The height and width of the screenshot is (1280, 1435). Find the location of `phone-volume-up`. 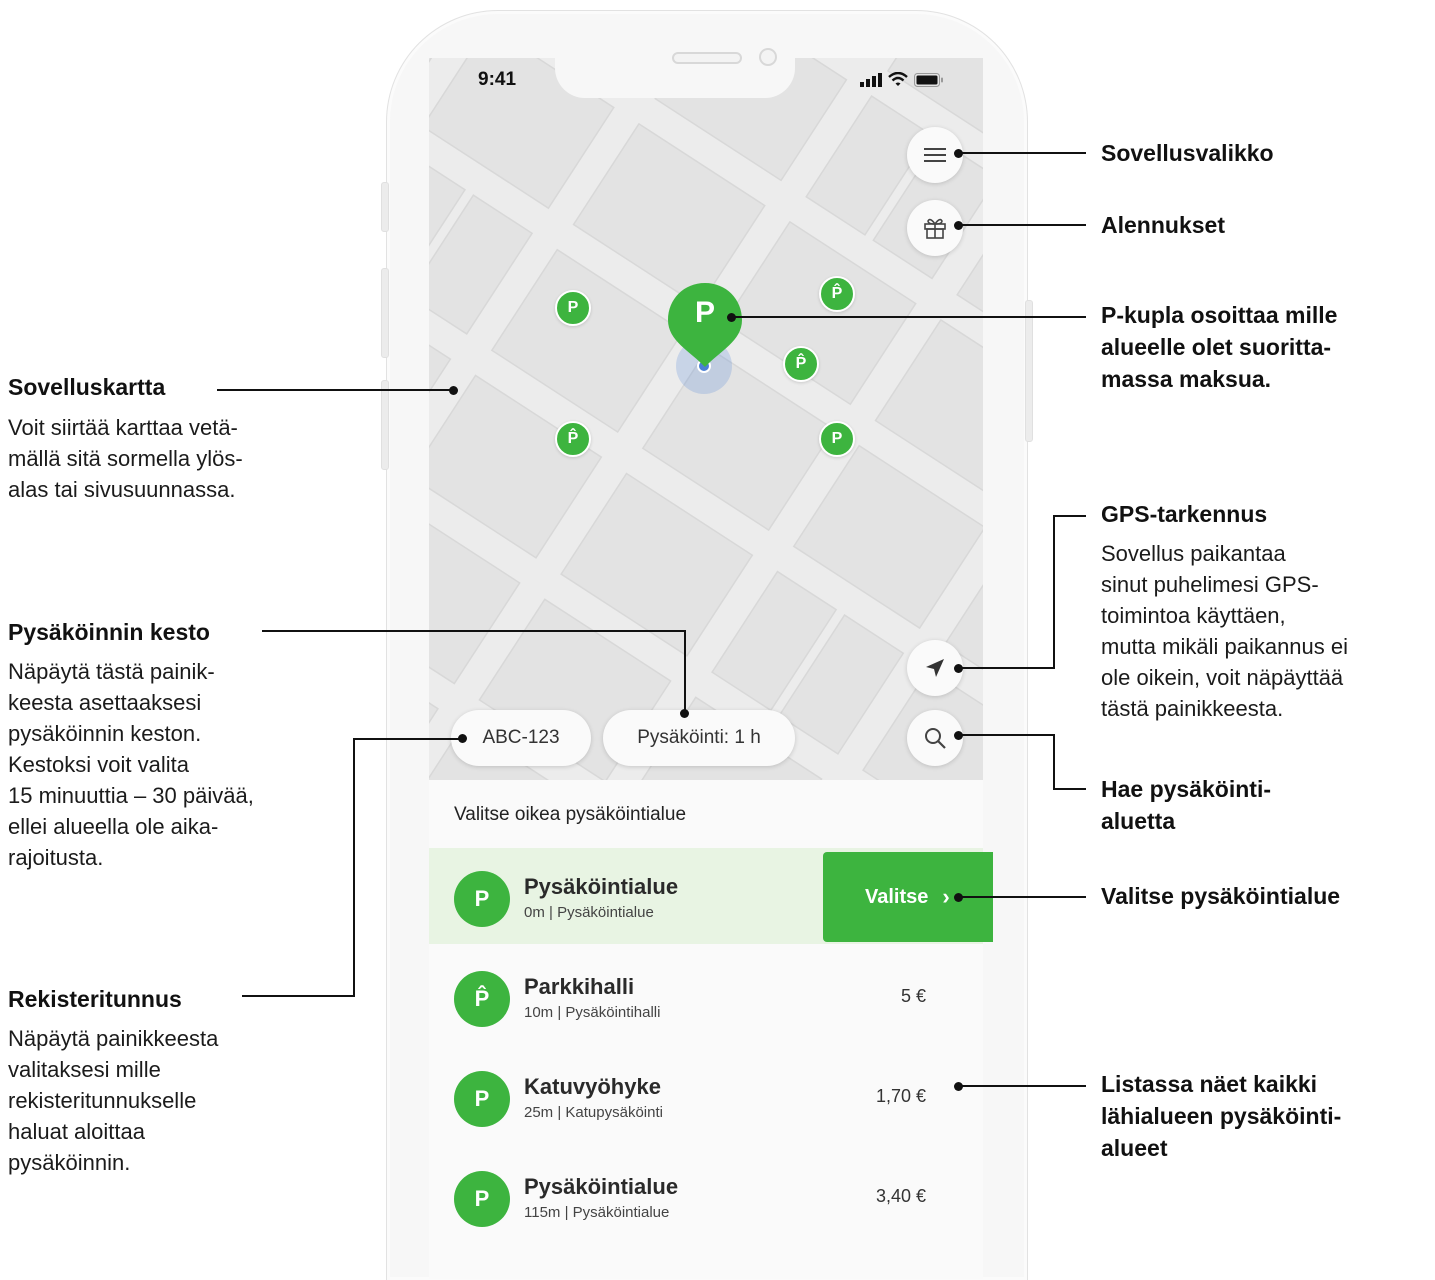

phone-volume-up is located at coordinates (385, 313).